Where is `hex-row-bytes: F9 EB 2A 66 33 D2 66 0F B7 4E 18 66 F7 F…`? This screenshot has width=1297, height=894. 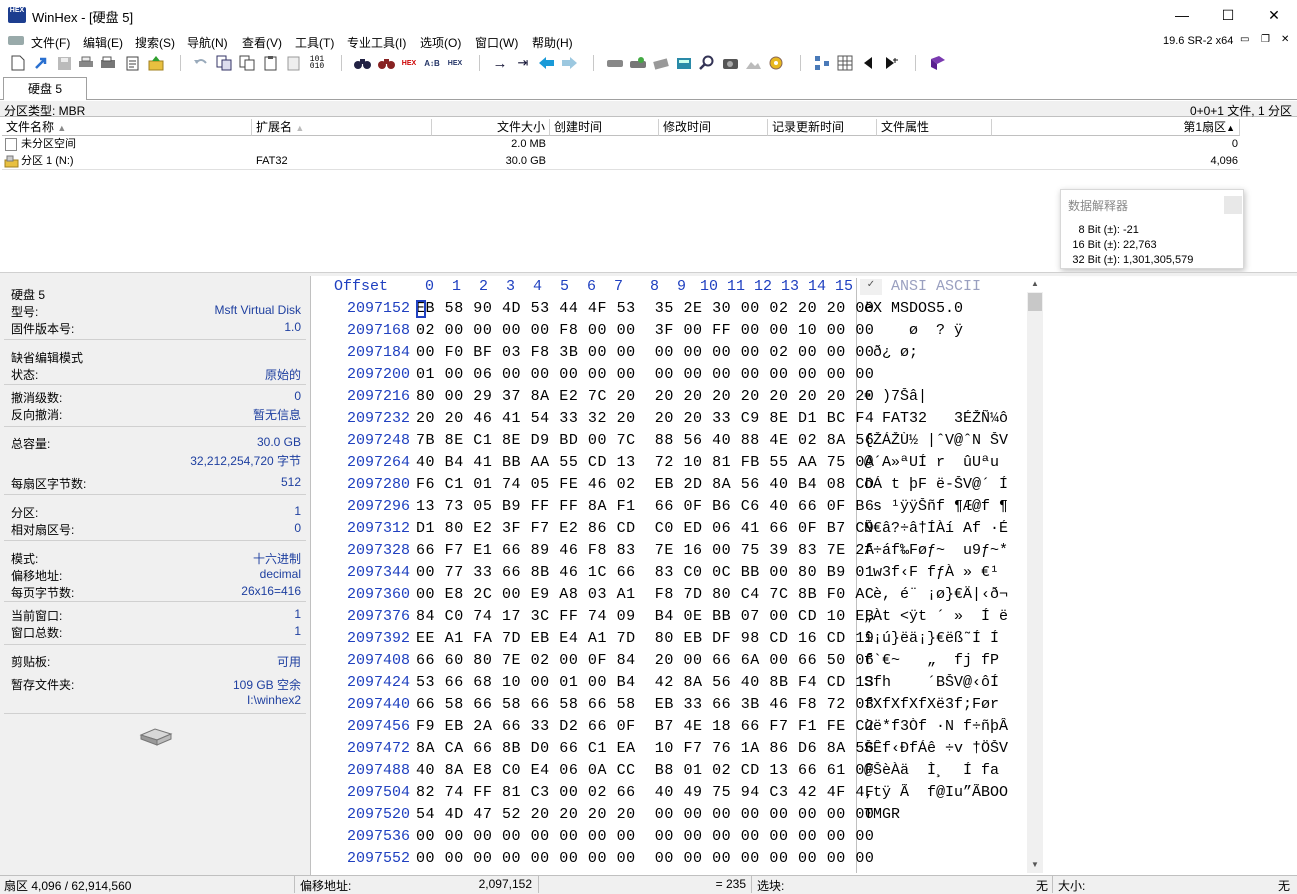 hex-row-bytes: F9 EB 2A 66 33 D2 66 0F B7 4E 18 66 F7 F… is located at coordinates (645, 726).